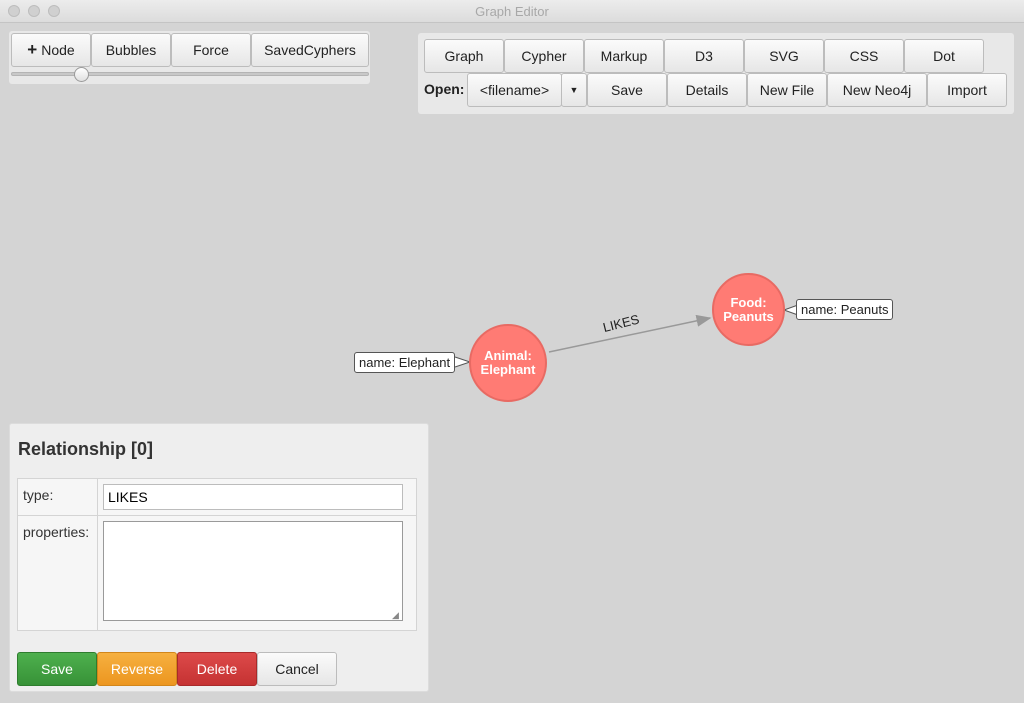 This screenshot has width=1024, height=703. I want to click on node-food-peanuts: Food: Peanuts, so click(748, 309).